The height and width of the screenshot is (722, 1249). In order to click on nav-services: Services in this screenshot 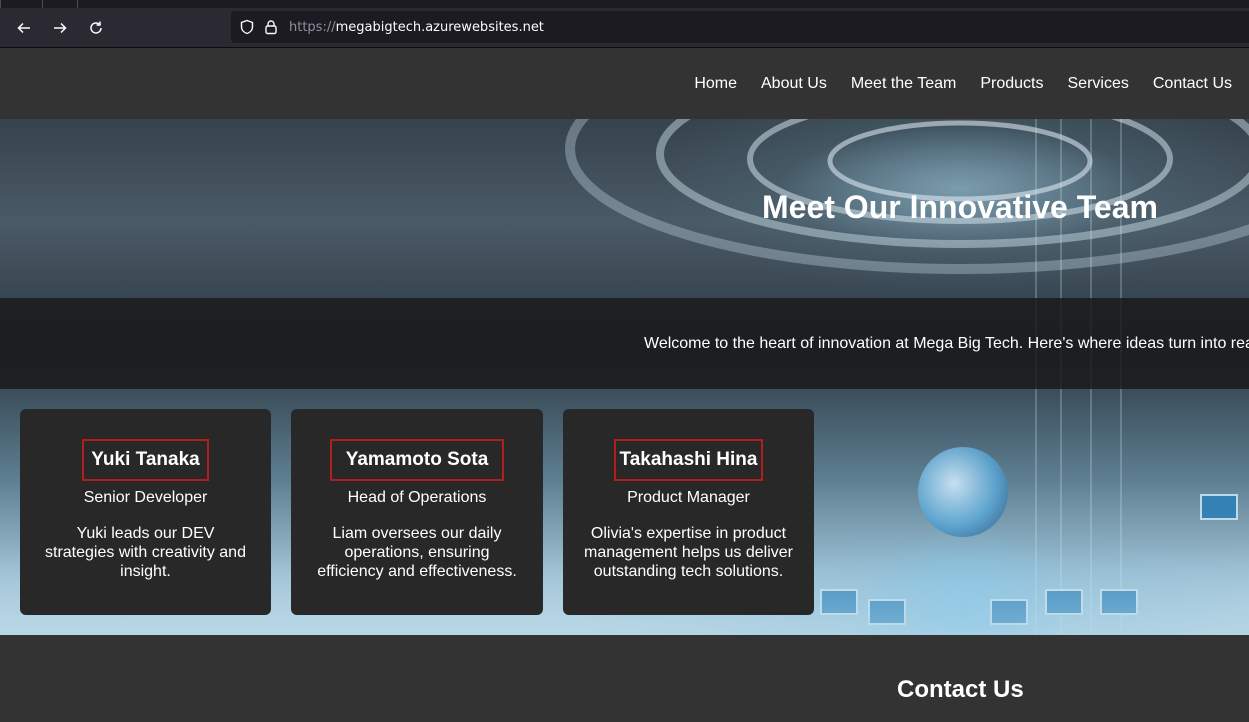, I will do `click(1098, 84)`.